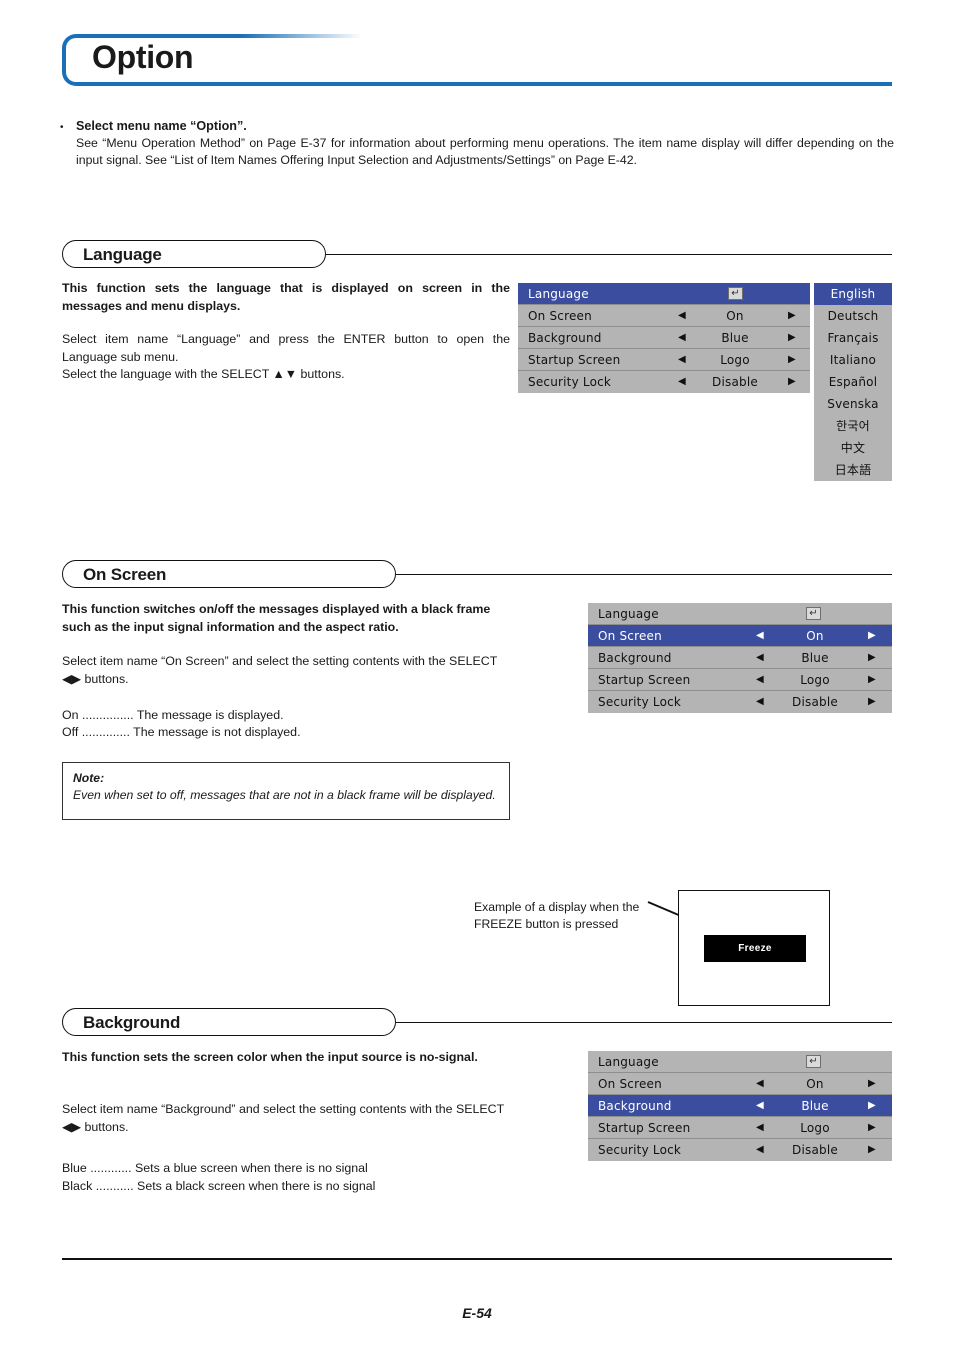 Image resolution: width=954 pixels, height=1348 pixels. I want to click on footer-page-number: E-54, so click(477, 1313).